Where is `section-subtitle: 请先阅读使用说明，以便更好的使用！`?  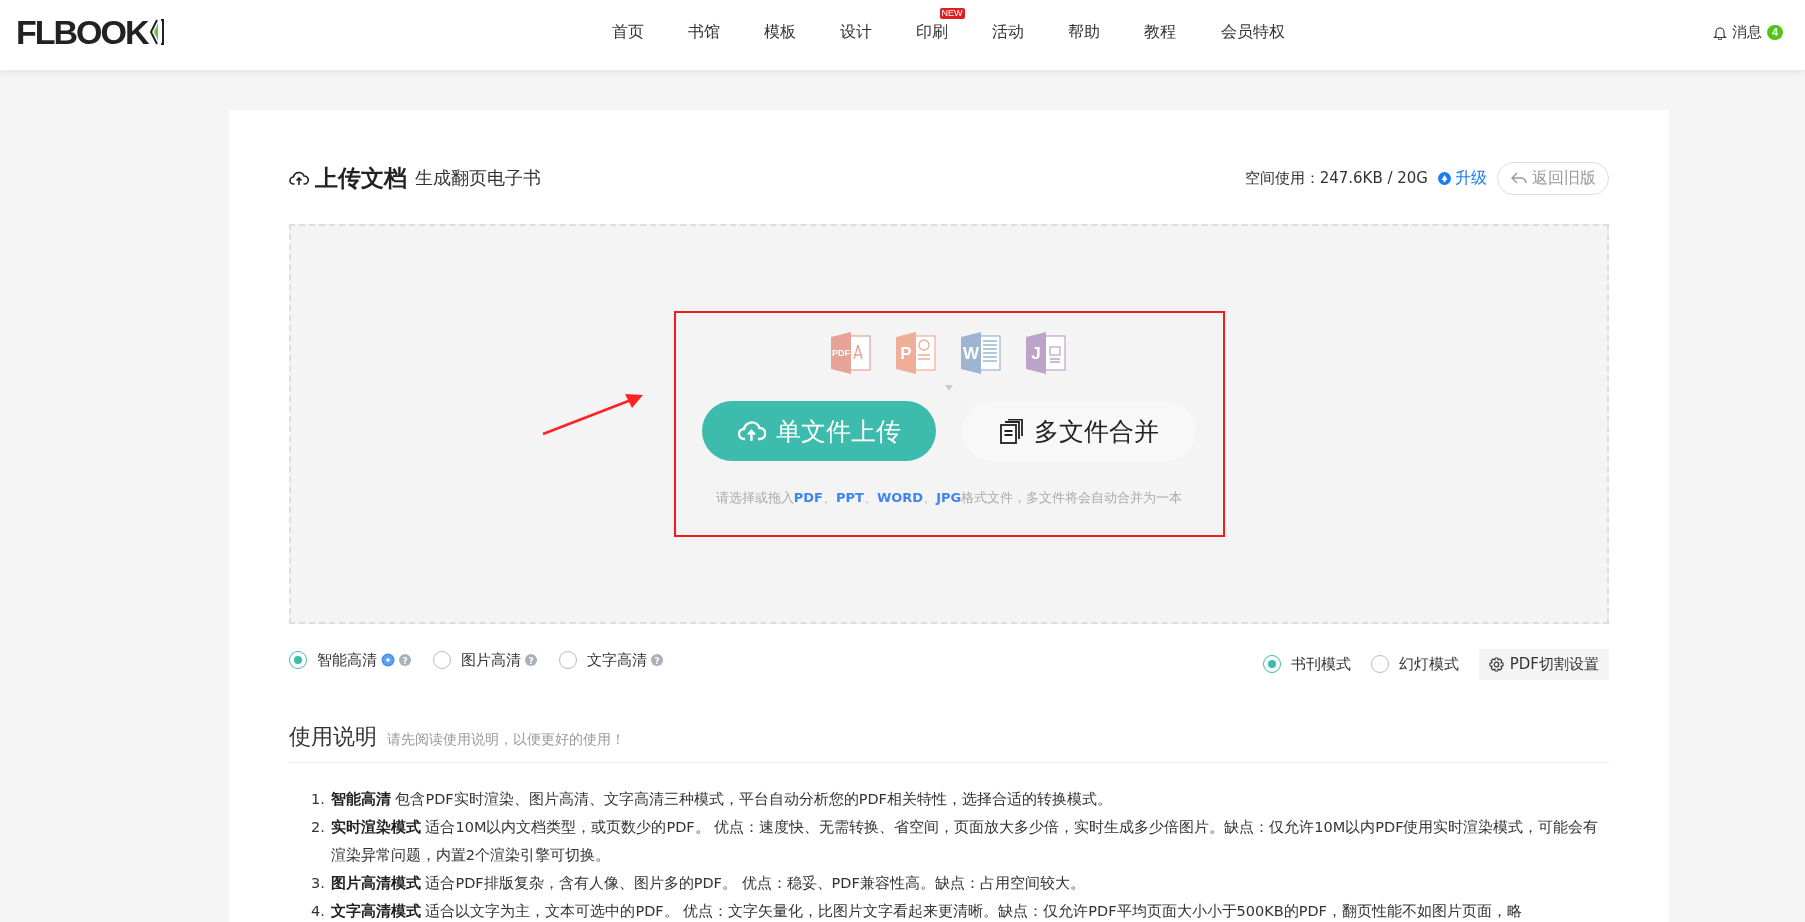 section-subtitle: 请先阅读使用说明，以便更好的使用！ is located at coordinates (506, 740).